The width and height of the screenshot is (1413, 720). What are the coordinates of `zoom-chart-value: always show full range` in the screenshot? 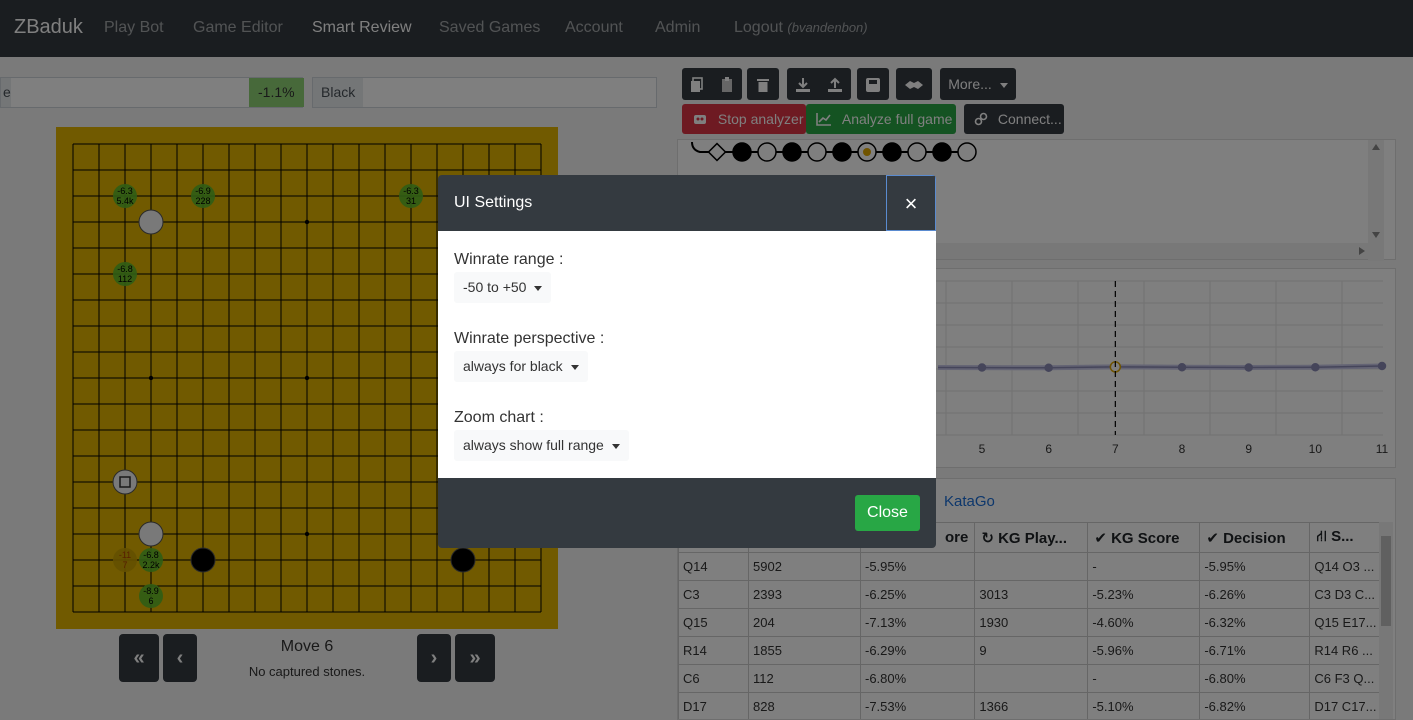 It's located at (533, 445).